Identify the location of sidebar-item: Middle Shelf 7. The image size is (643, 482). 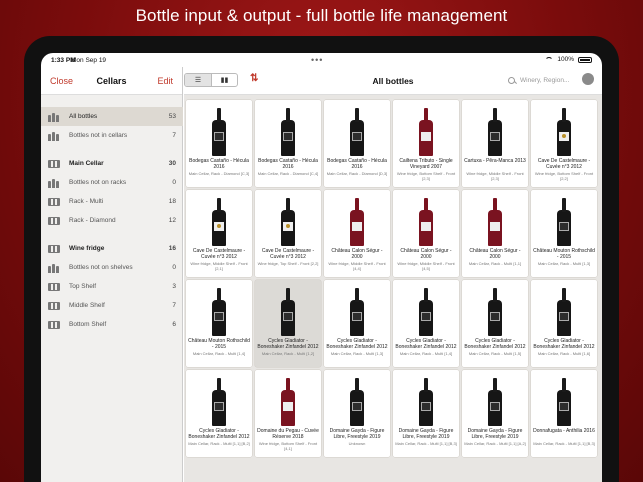
(112, 305).